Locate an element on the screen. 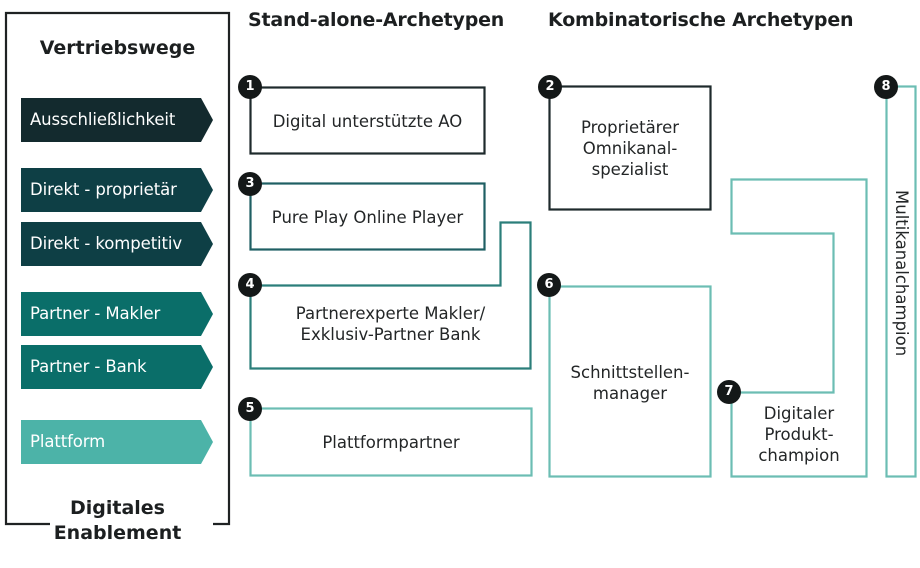 The height and width of the screenshot is (568, 920). channel-label: Direkt - kompetitiv is located at coordinates (106, 243).